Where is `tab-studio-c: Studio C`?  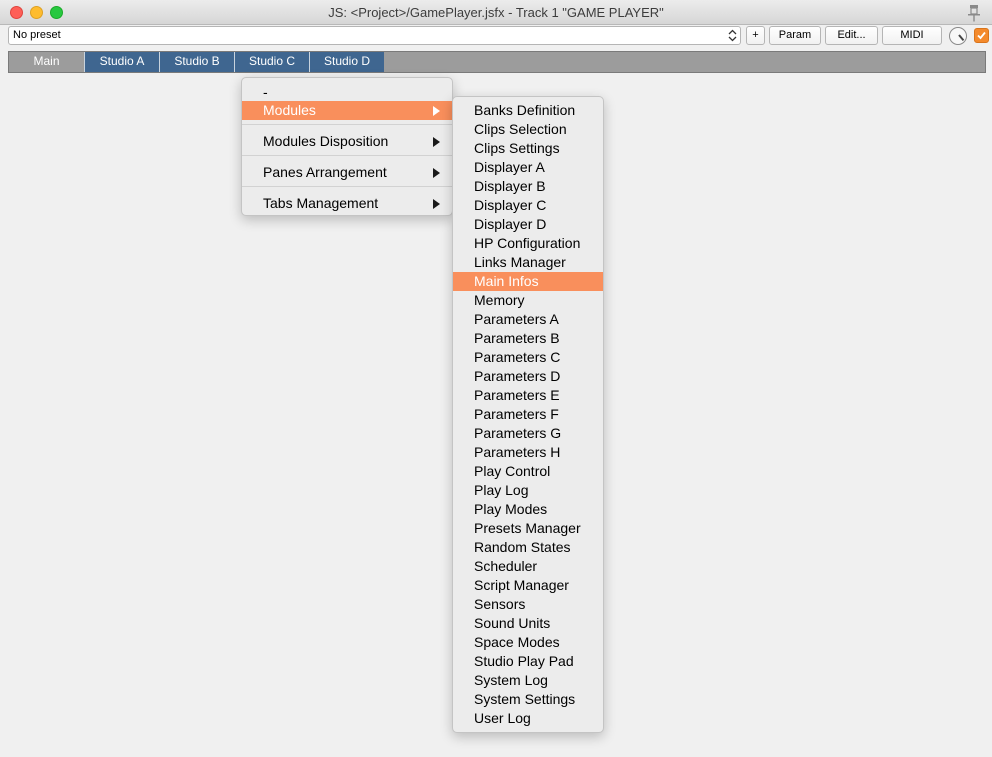 tab-studio-c: Studio C is located at coordinates (271, 62).